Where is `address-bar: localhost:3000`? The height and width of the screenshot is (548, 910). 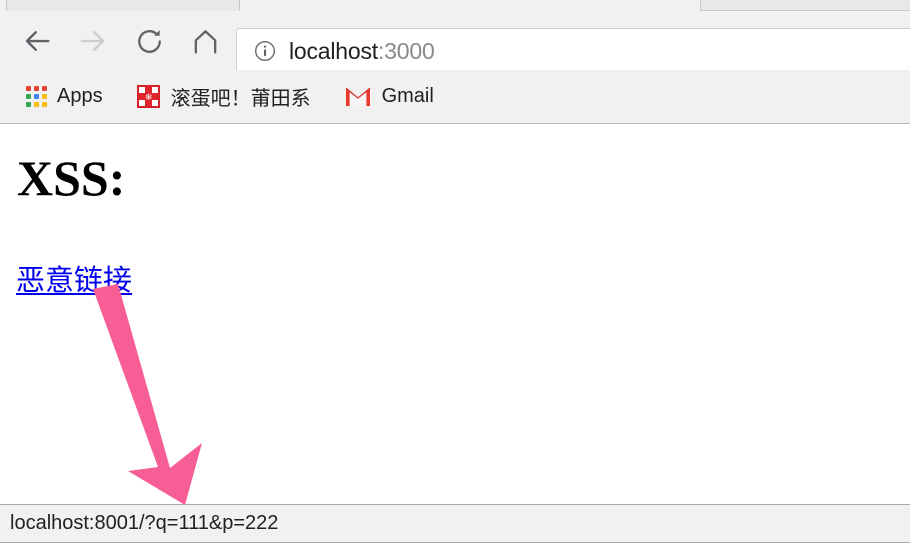
address-bar: localhost:3000 is located at coordinates (573, 51).